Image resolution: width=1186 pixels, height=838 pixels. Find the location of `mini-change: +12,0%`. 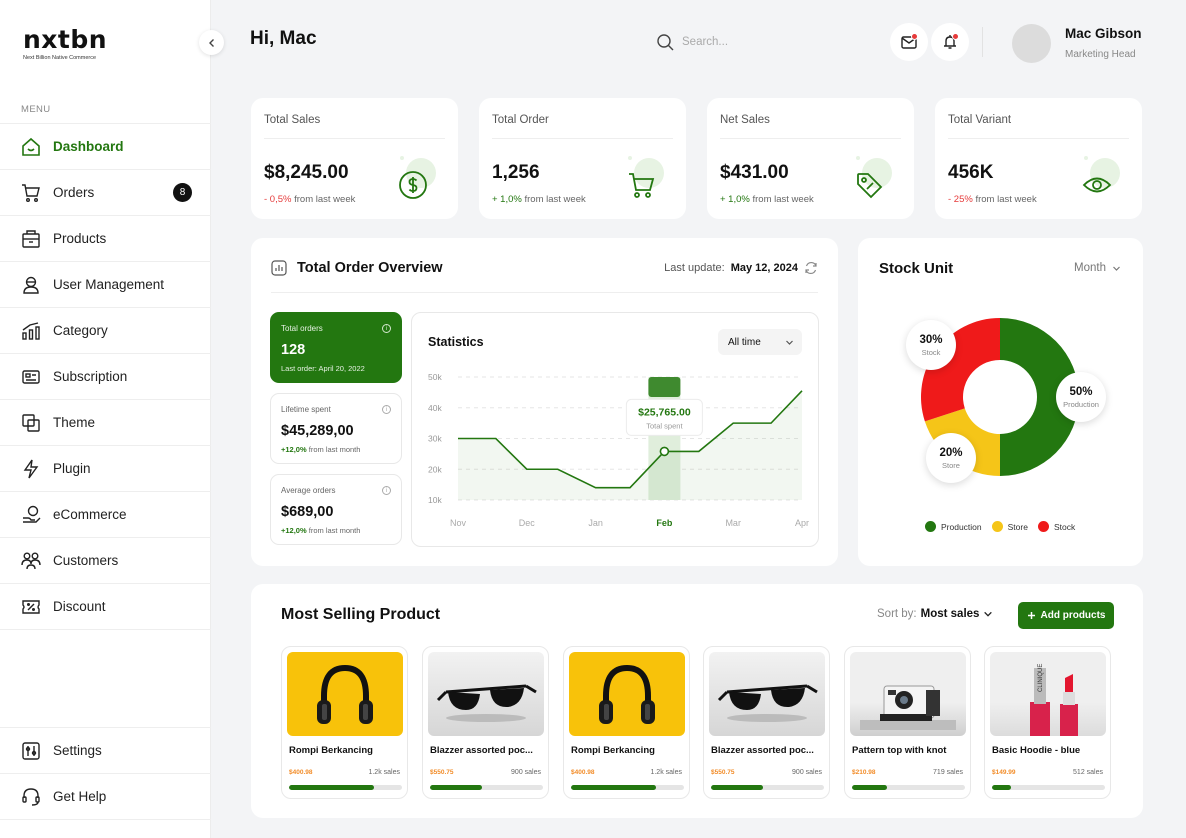

mini-change: +12,0% is located at coordinates (294, 530).